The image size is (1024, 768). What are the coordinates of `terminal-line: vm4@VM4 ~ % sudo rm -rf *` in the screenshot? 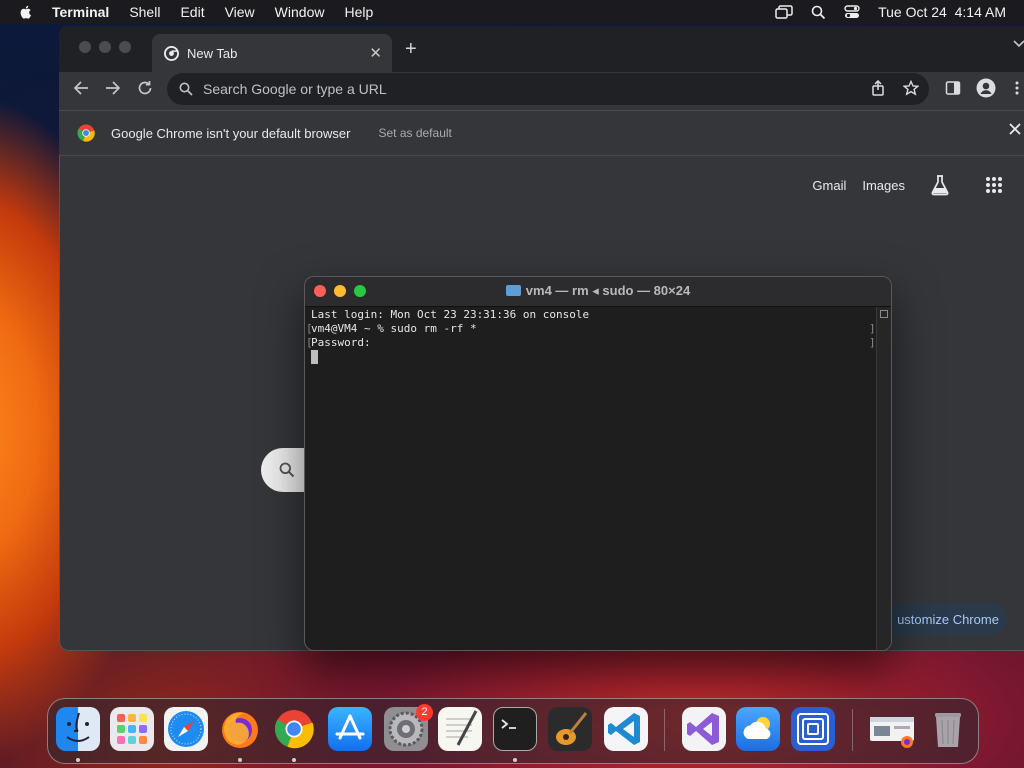 It's located at (394, 328).